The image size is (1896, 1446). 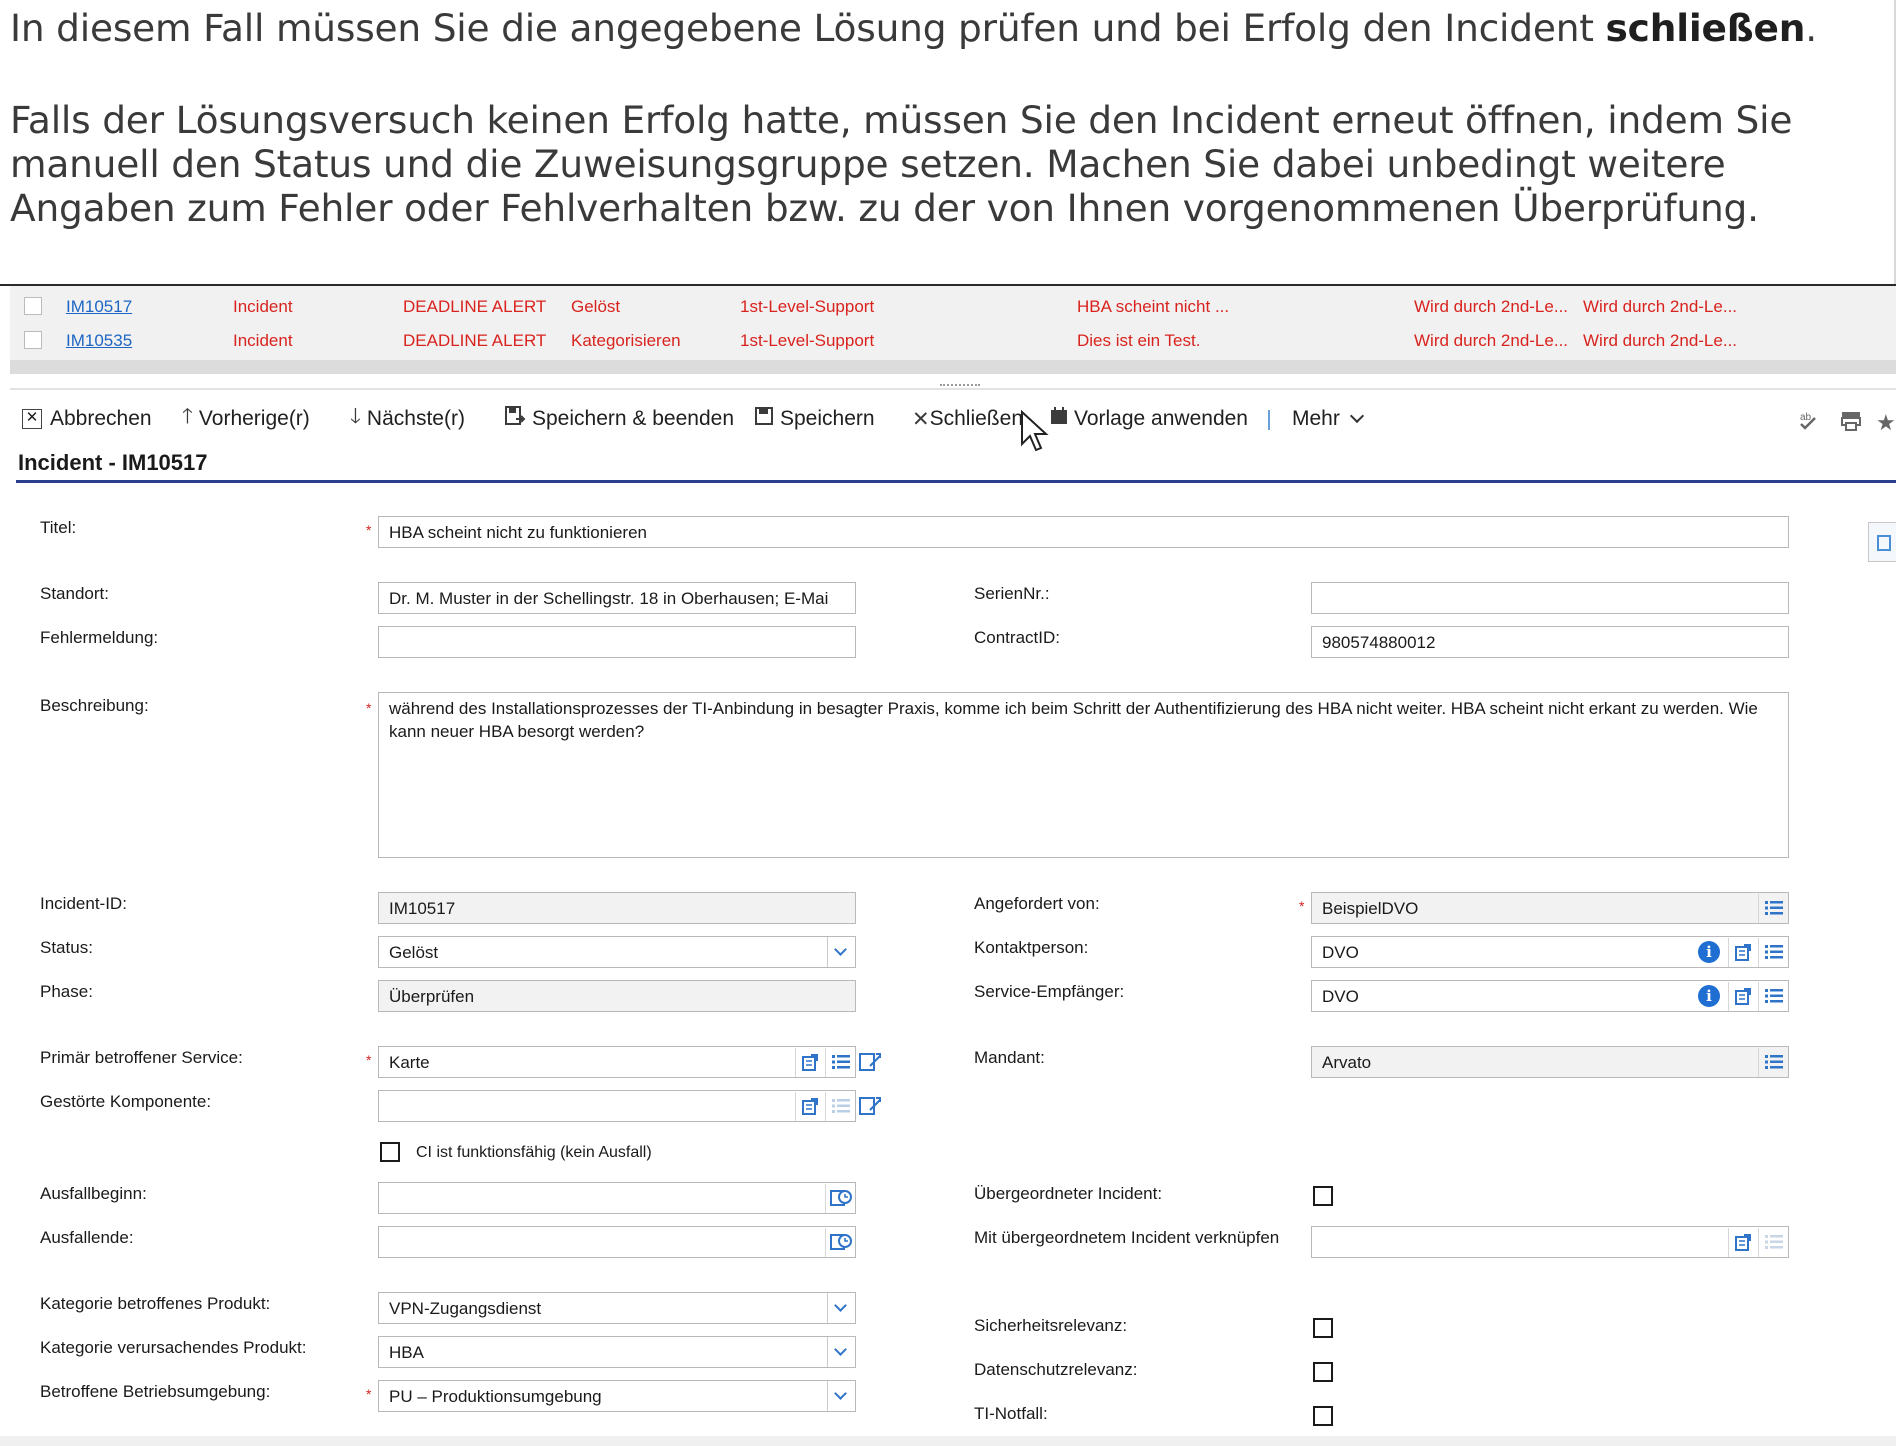 I want to click on outage-start-label: Ausfallbeginn:, so click(x=93, y=1193).